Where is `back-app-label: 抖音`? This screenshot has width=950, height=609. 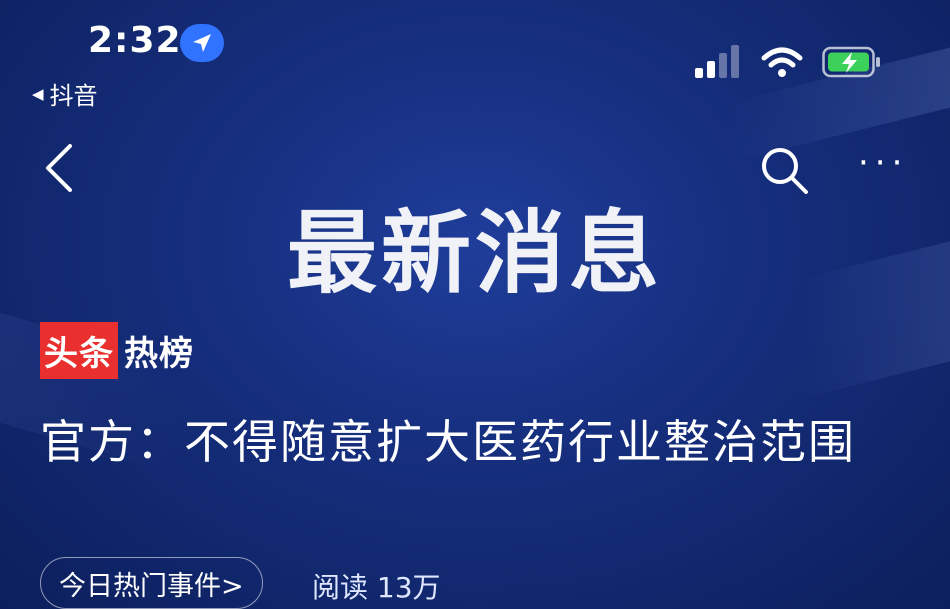 back-app-label: 抖音 is located at coordinates (73, 96).